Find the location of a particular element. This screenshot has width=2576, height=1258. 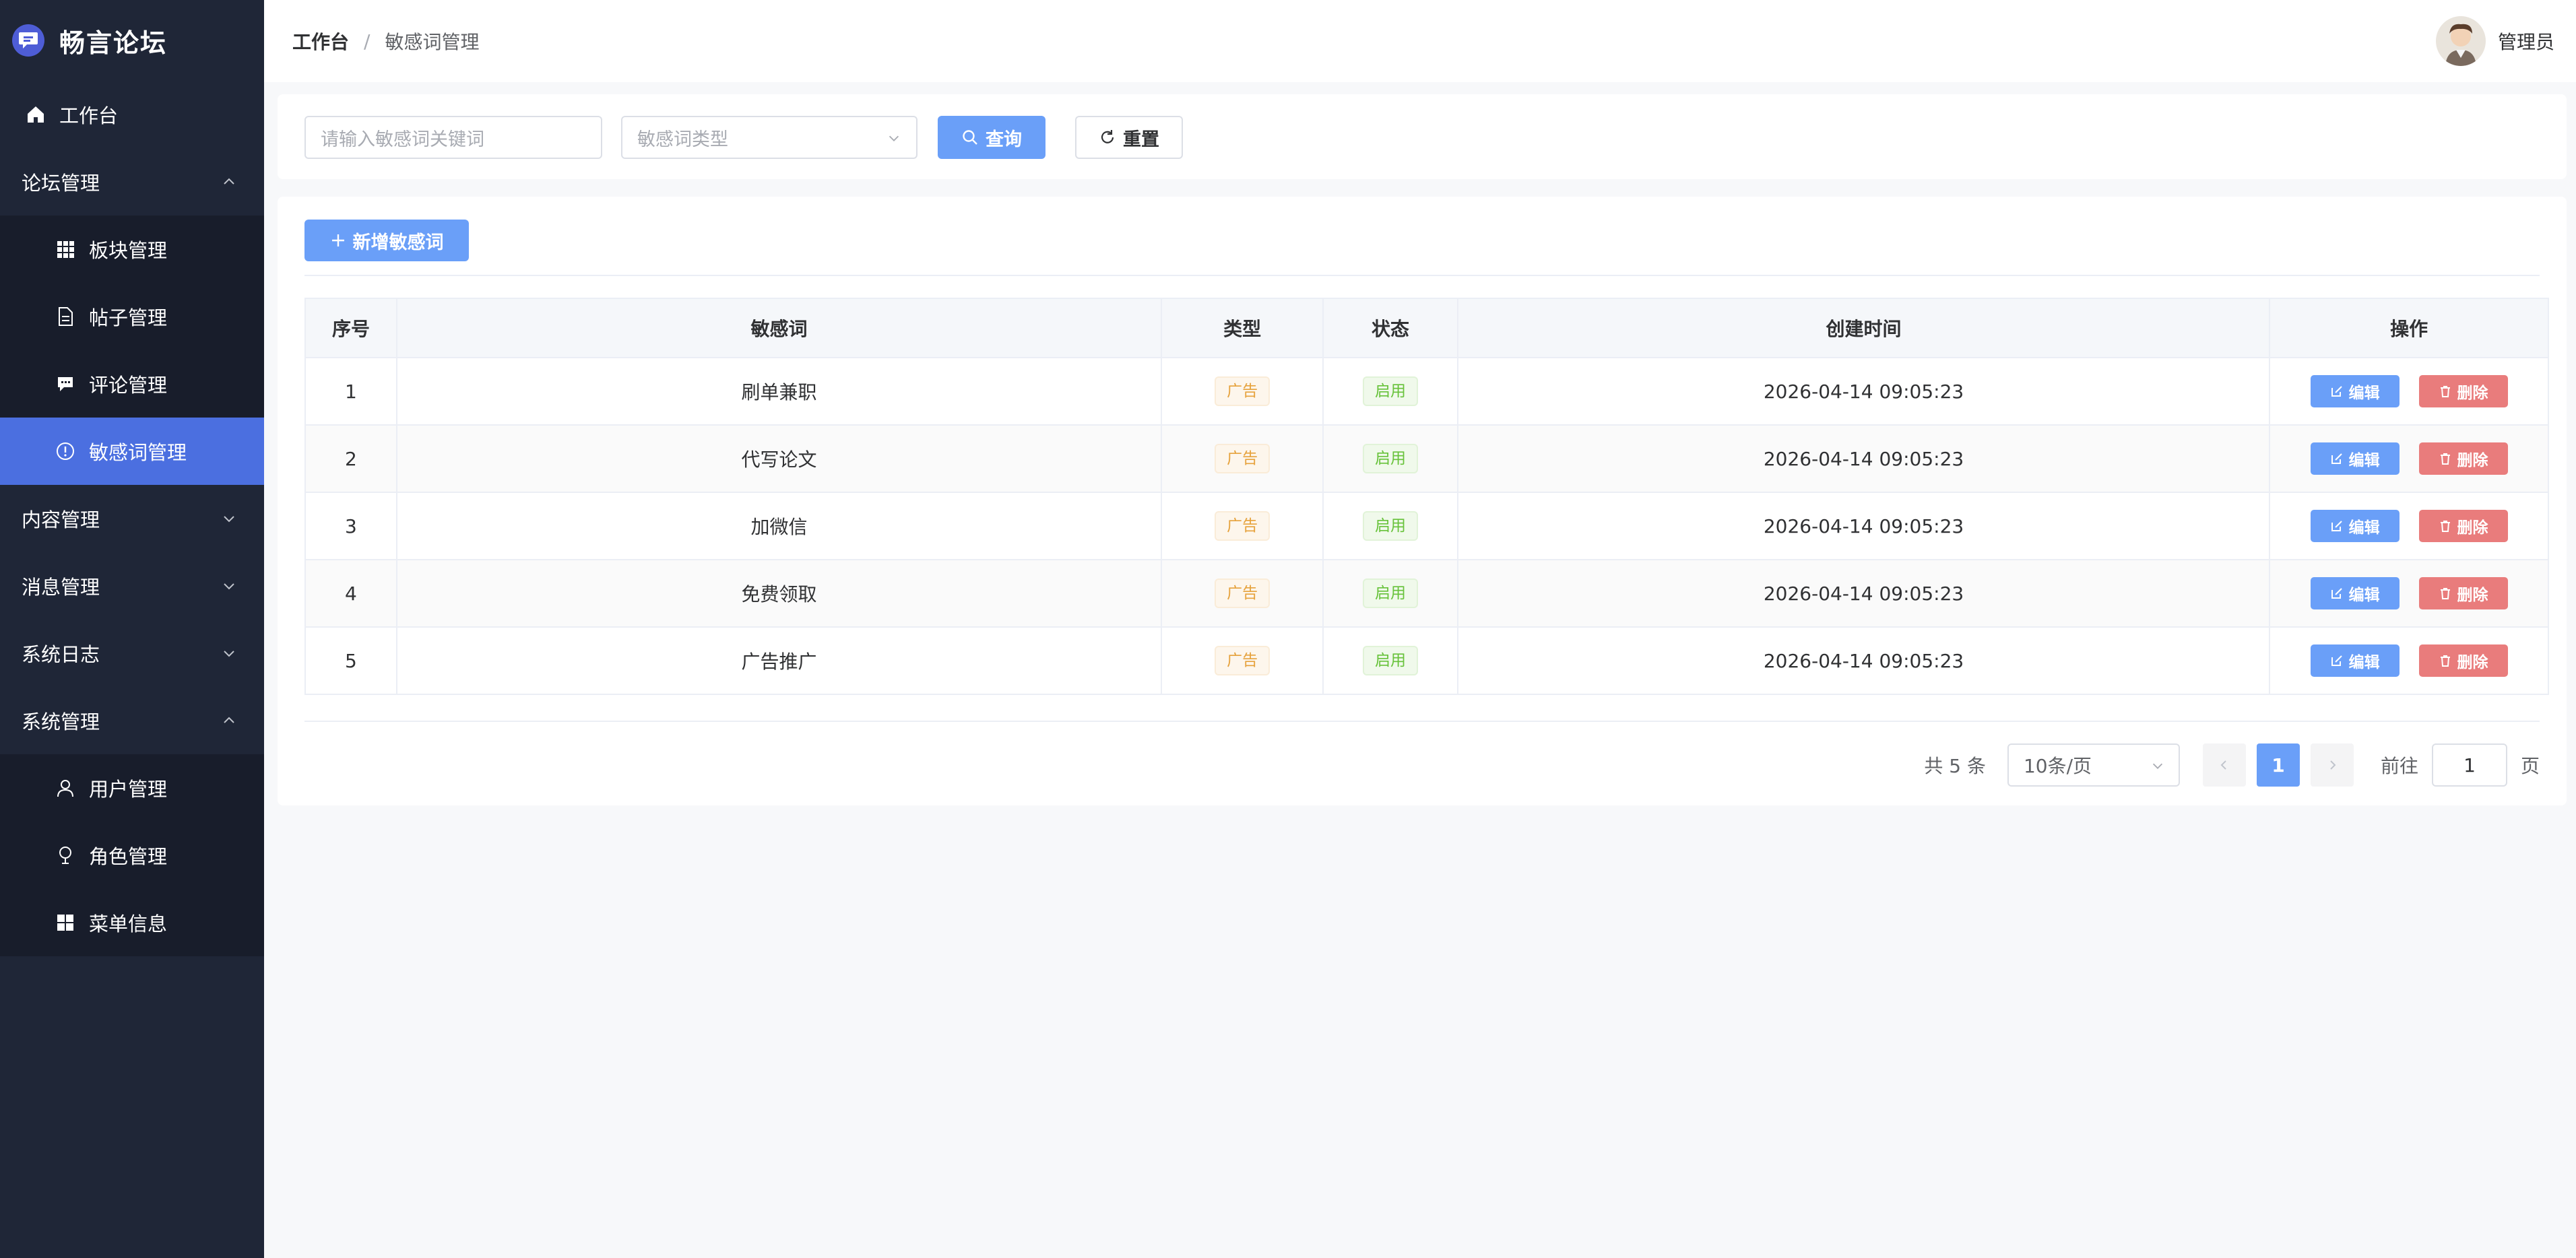

menu-group-system: 系统管理 is located at coordinates (132, 720).